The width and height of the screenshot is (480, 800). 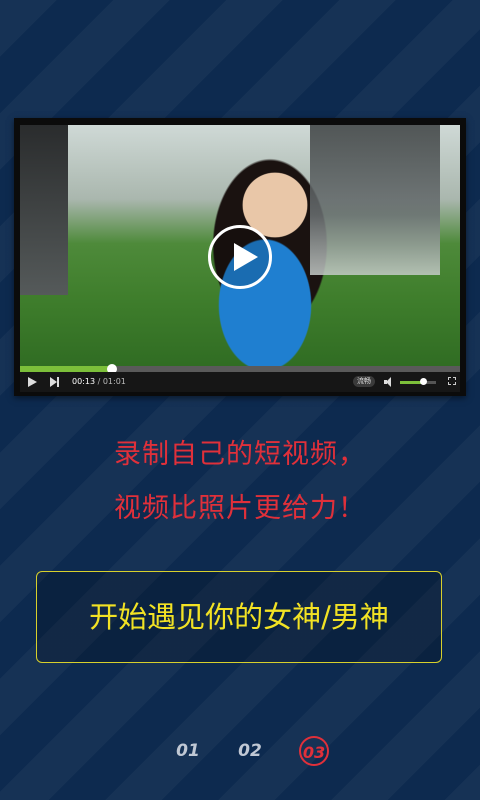 What do you see at coordinates (32, 382) in the screenshot?
I see `play-icon` at bounding box center [32, 382].